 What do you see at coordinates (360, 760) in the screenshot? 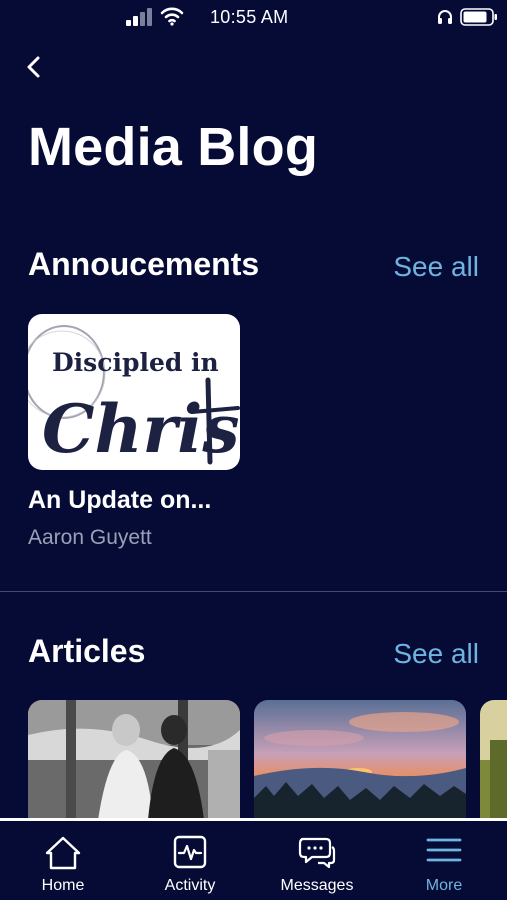
I see `article-thumbnail-sunset` at bounding box center [360, 760].